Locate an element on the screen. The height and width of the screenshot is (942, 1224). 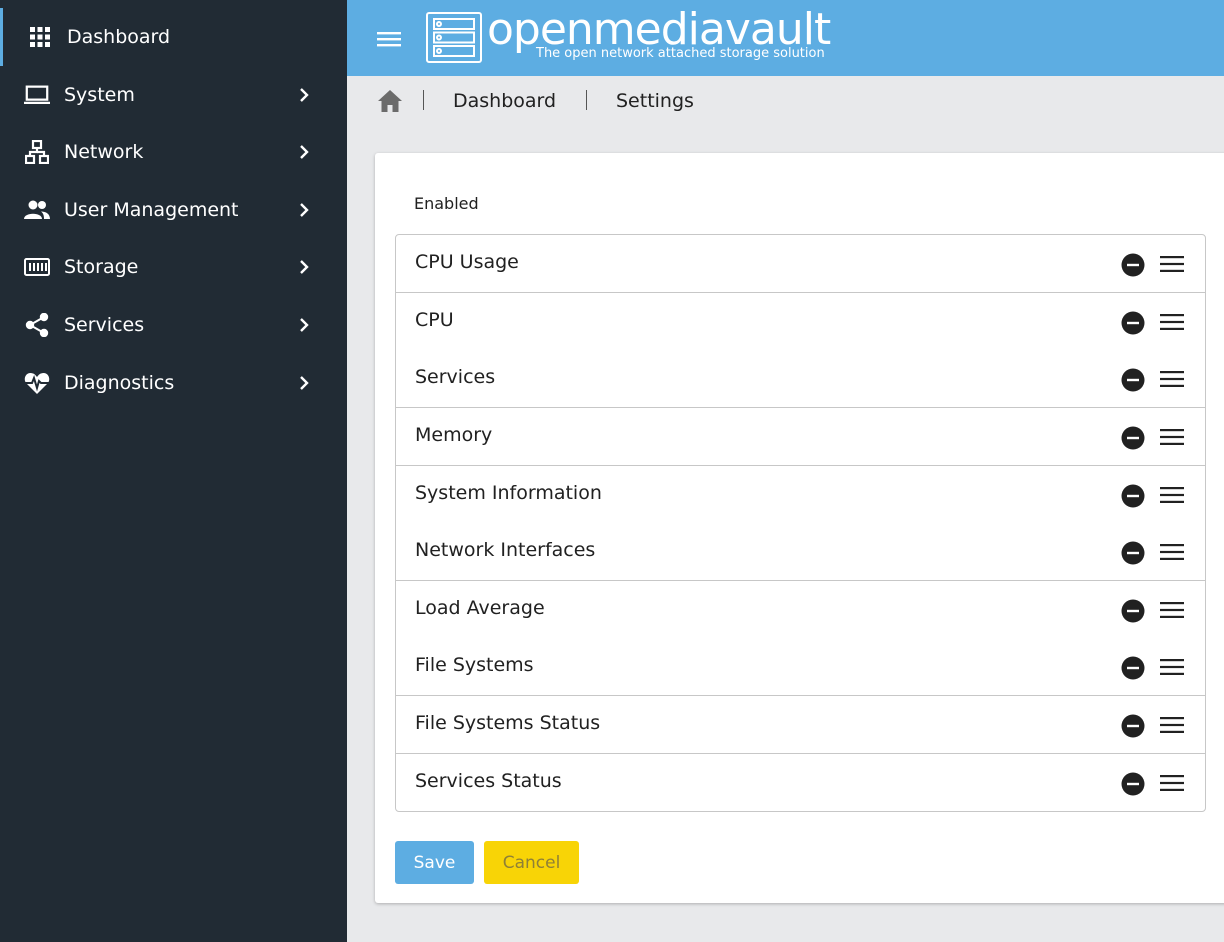
sidebar-item-system: System is located at coordinates (173, 95).